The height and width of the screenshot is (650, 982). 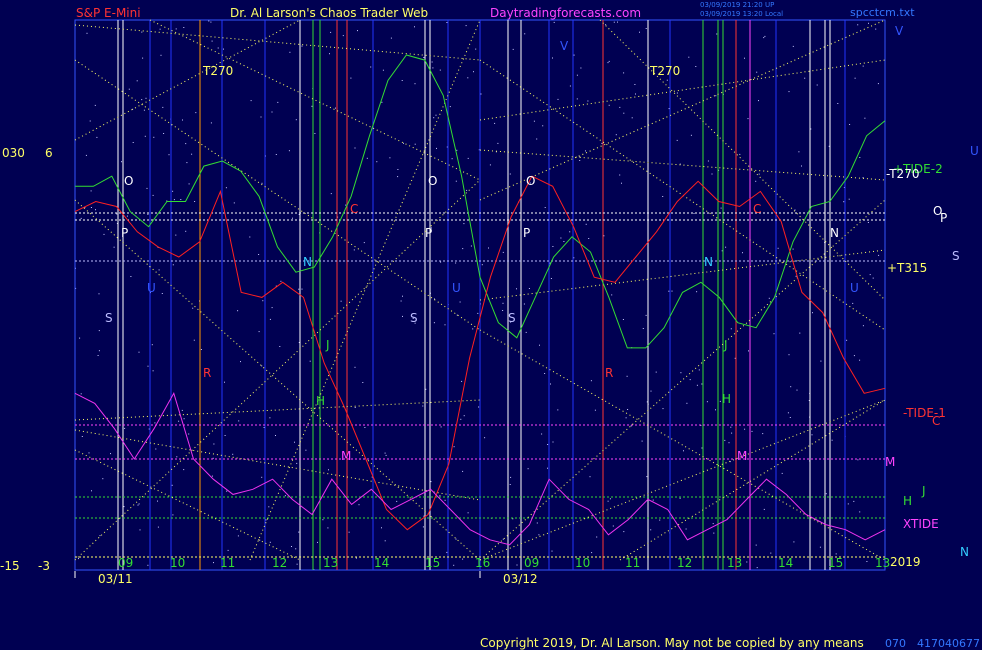 I want to click on planet-label: J, so click(x=725, y=345).